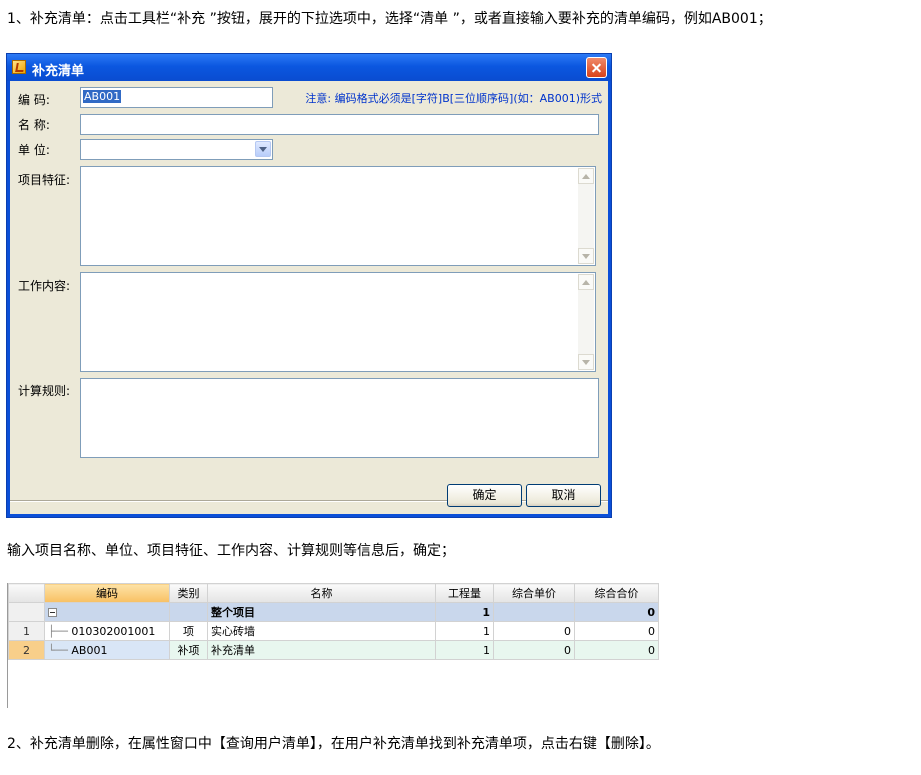 The image size is (921, 775). Describe the element at coordinates (26, 593) in the screenshot. I see `corner-cell` at that location.